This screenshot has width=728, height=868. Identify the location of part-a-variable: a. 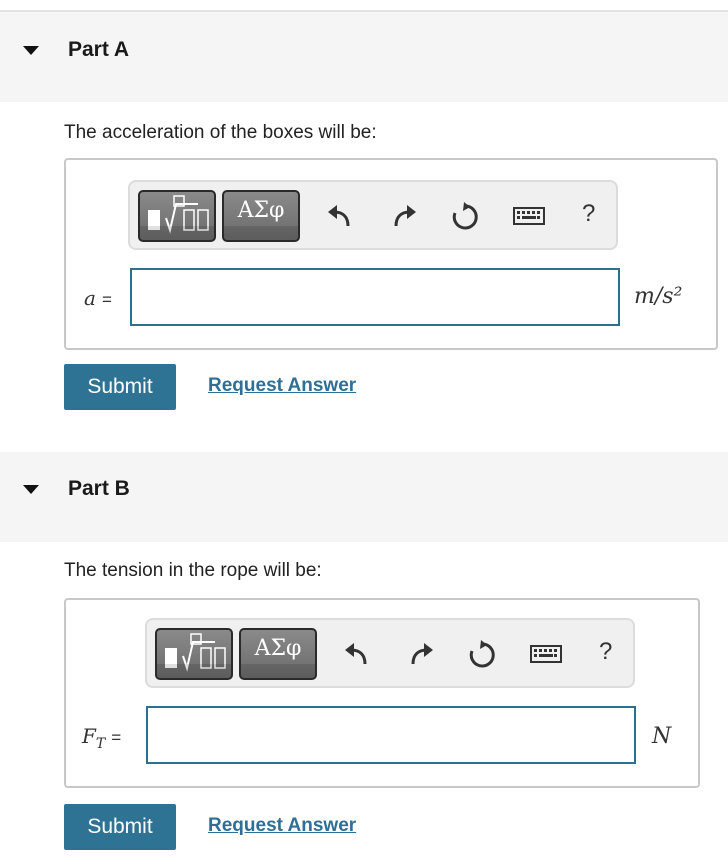
(90, 298).